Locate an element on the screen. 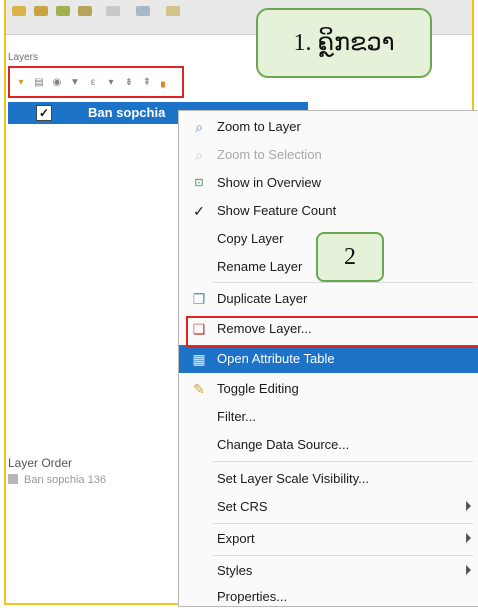 The image size is (478, 611). menu-item-label: Zoom to Layer is located at coordinates (259, 126).